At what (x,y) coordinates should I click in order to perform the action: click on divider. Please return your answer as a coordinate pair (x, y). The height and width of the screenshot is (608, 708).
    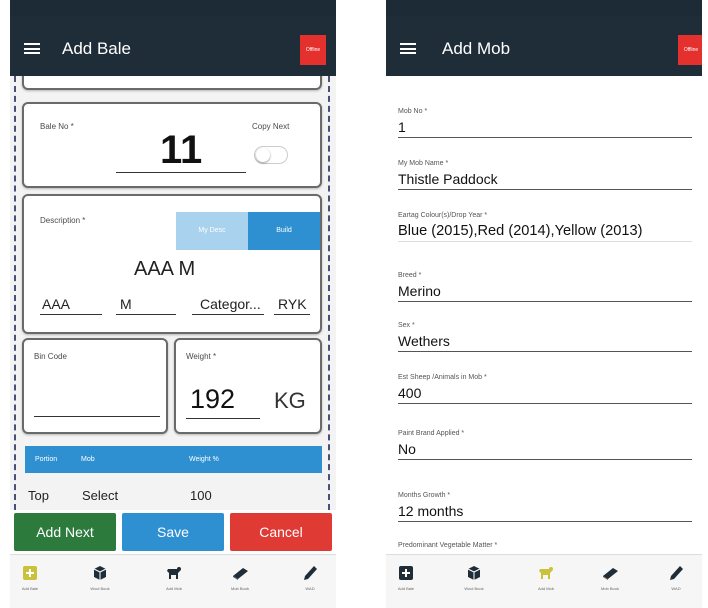
    Looking at the image, I should click on (15, 293).